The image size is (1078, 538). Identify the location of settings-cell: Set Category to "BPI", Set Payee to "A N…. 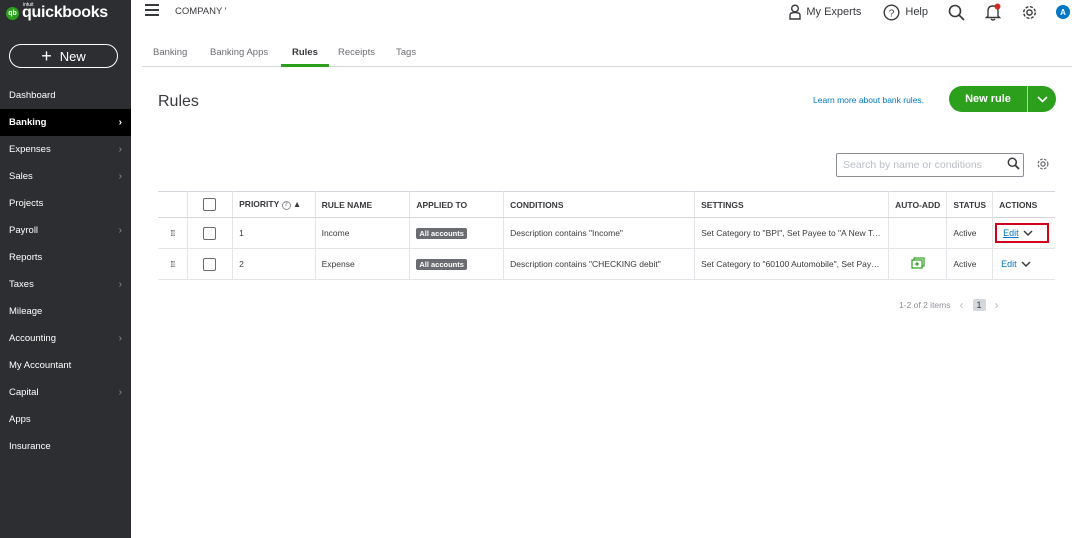
(792, 233).